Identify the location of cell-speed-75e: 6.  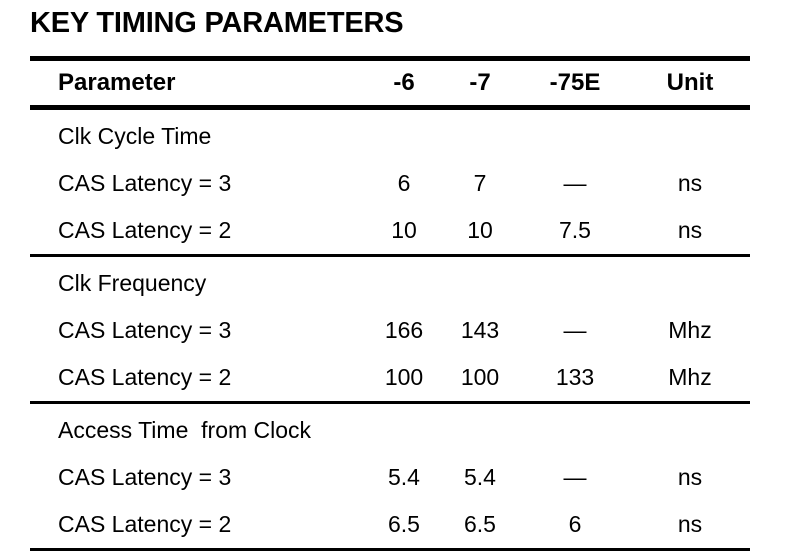
(575, 524).